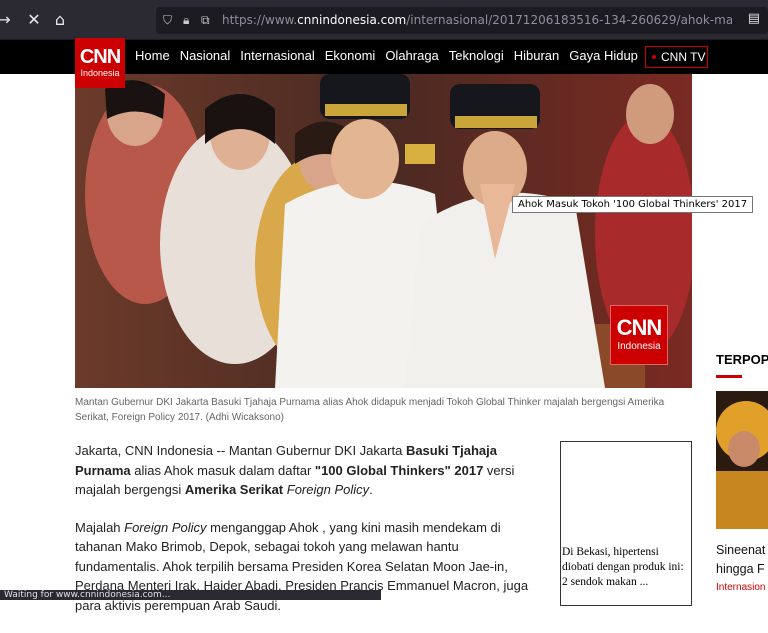 This screenshot has width=768, height=633. Describe the element at coordinates (186, 20) in the screenshot. I see `lock-icon: 🔒︎` at that location.